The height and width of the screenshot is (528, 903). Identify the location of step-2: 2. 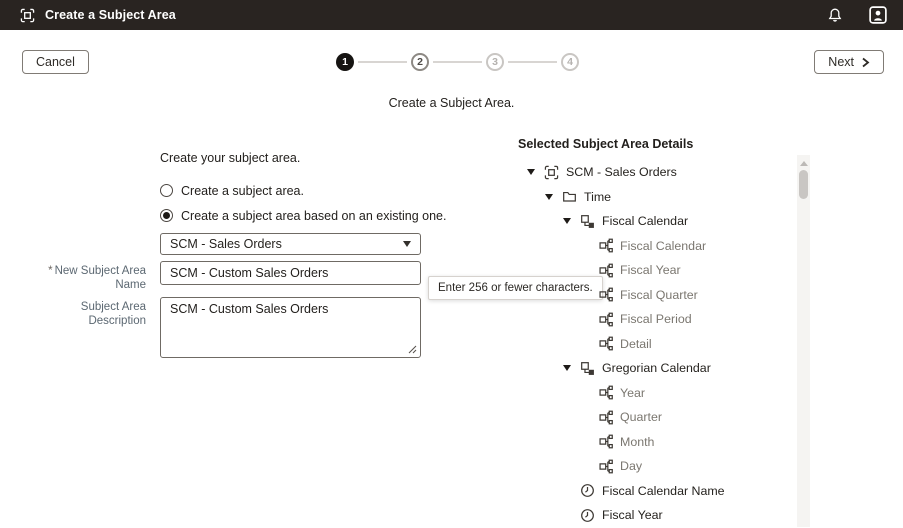
(420, 62).